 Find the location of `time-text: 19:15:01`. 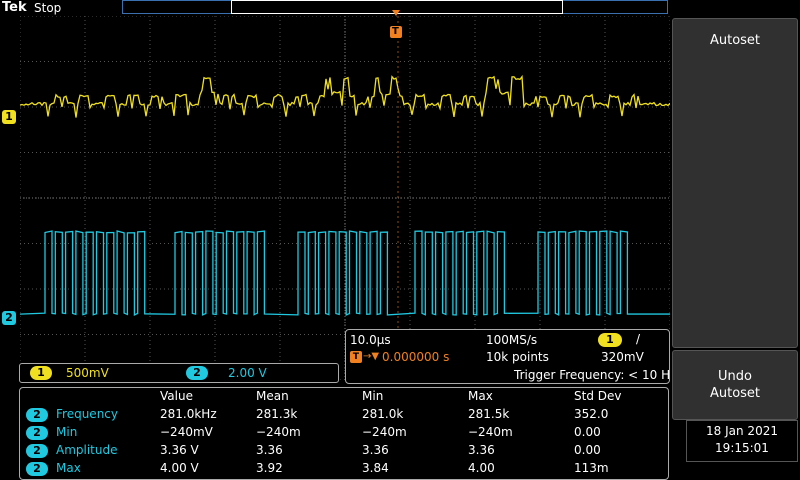

time-text: 19:15:01 is located at coordinates (742, 448).